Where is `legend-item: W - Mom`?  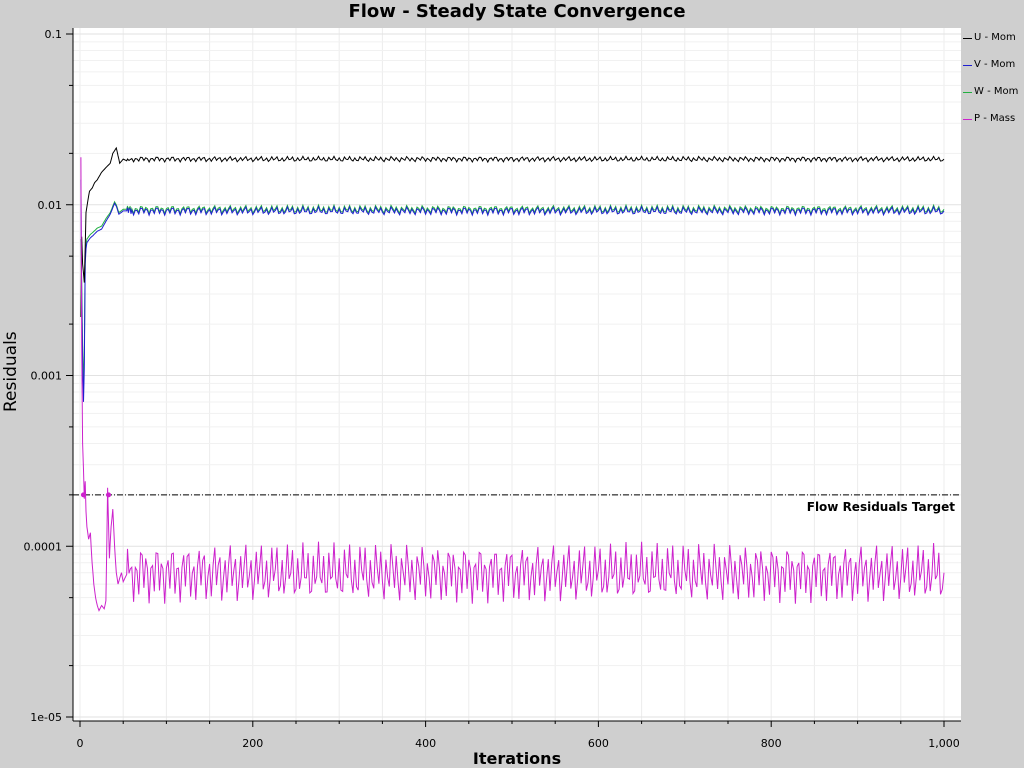 legend-item: W - Mom is located at coordinates (993, 97).